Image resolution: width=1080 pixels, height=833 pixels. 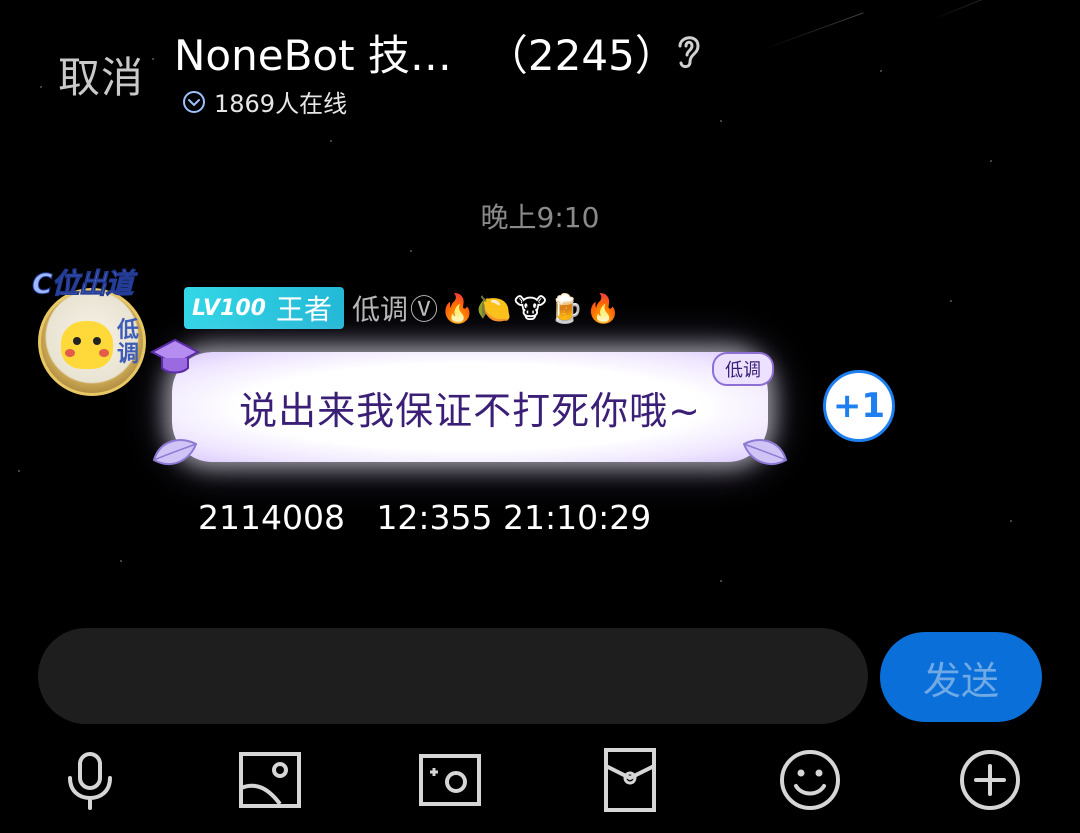 I want to click on avatar-text: 低调, so click(x=127, y=342).